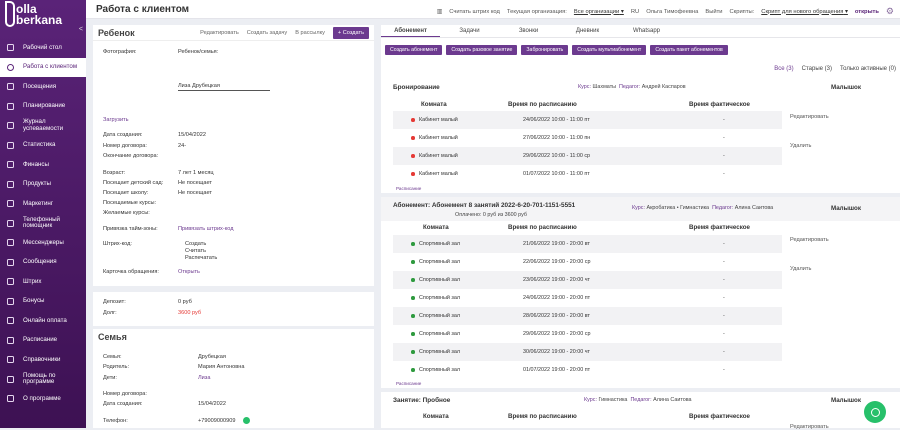  What do you see at coordinates (609, 50) in the screenshot?
I see `action-button-3: Создать мультиабонемент` at bounding box center [609, 50].